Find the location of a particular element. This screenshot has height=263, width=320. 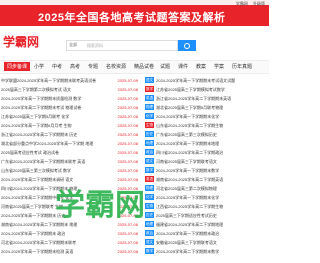

list-item: 2024-2025学年高一下学期期末 政治 2025-07-08 is located at coordinates (70, 233).